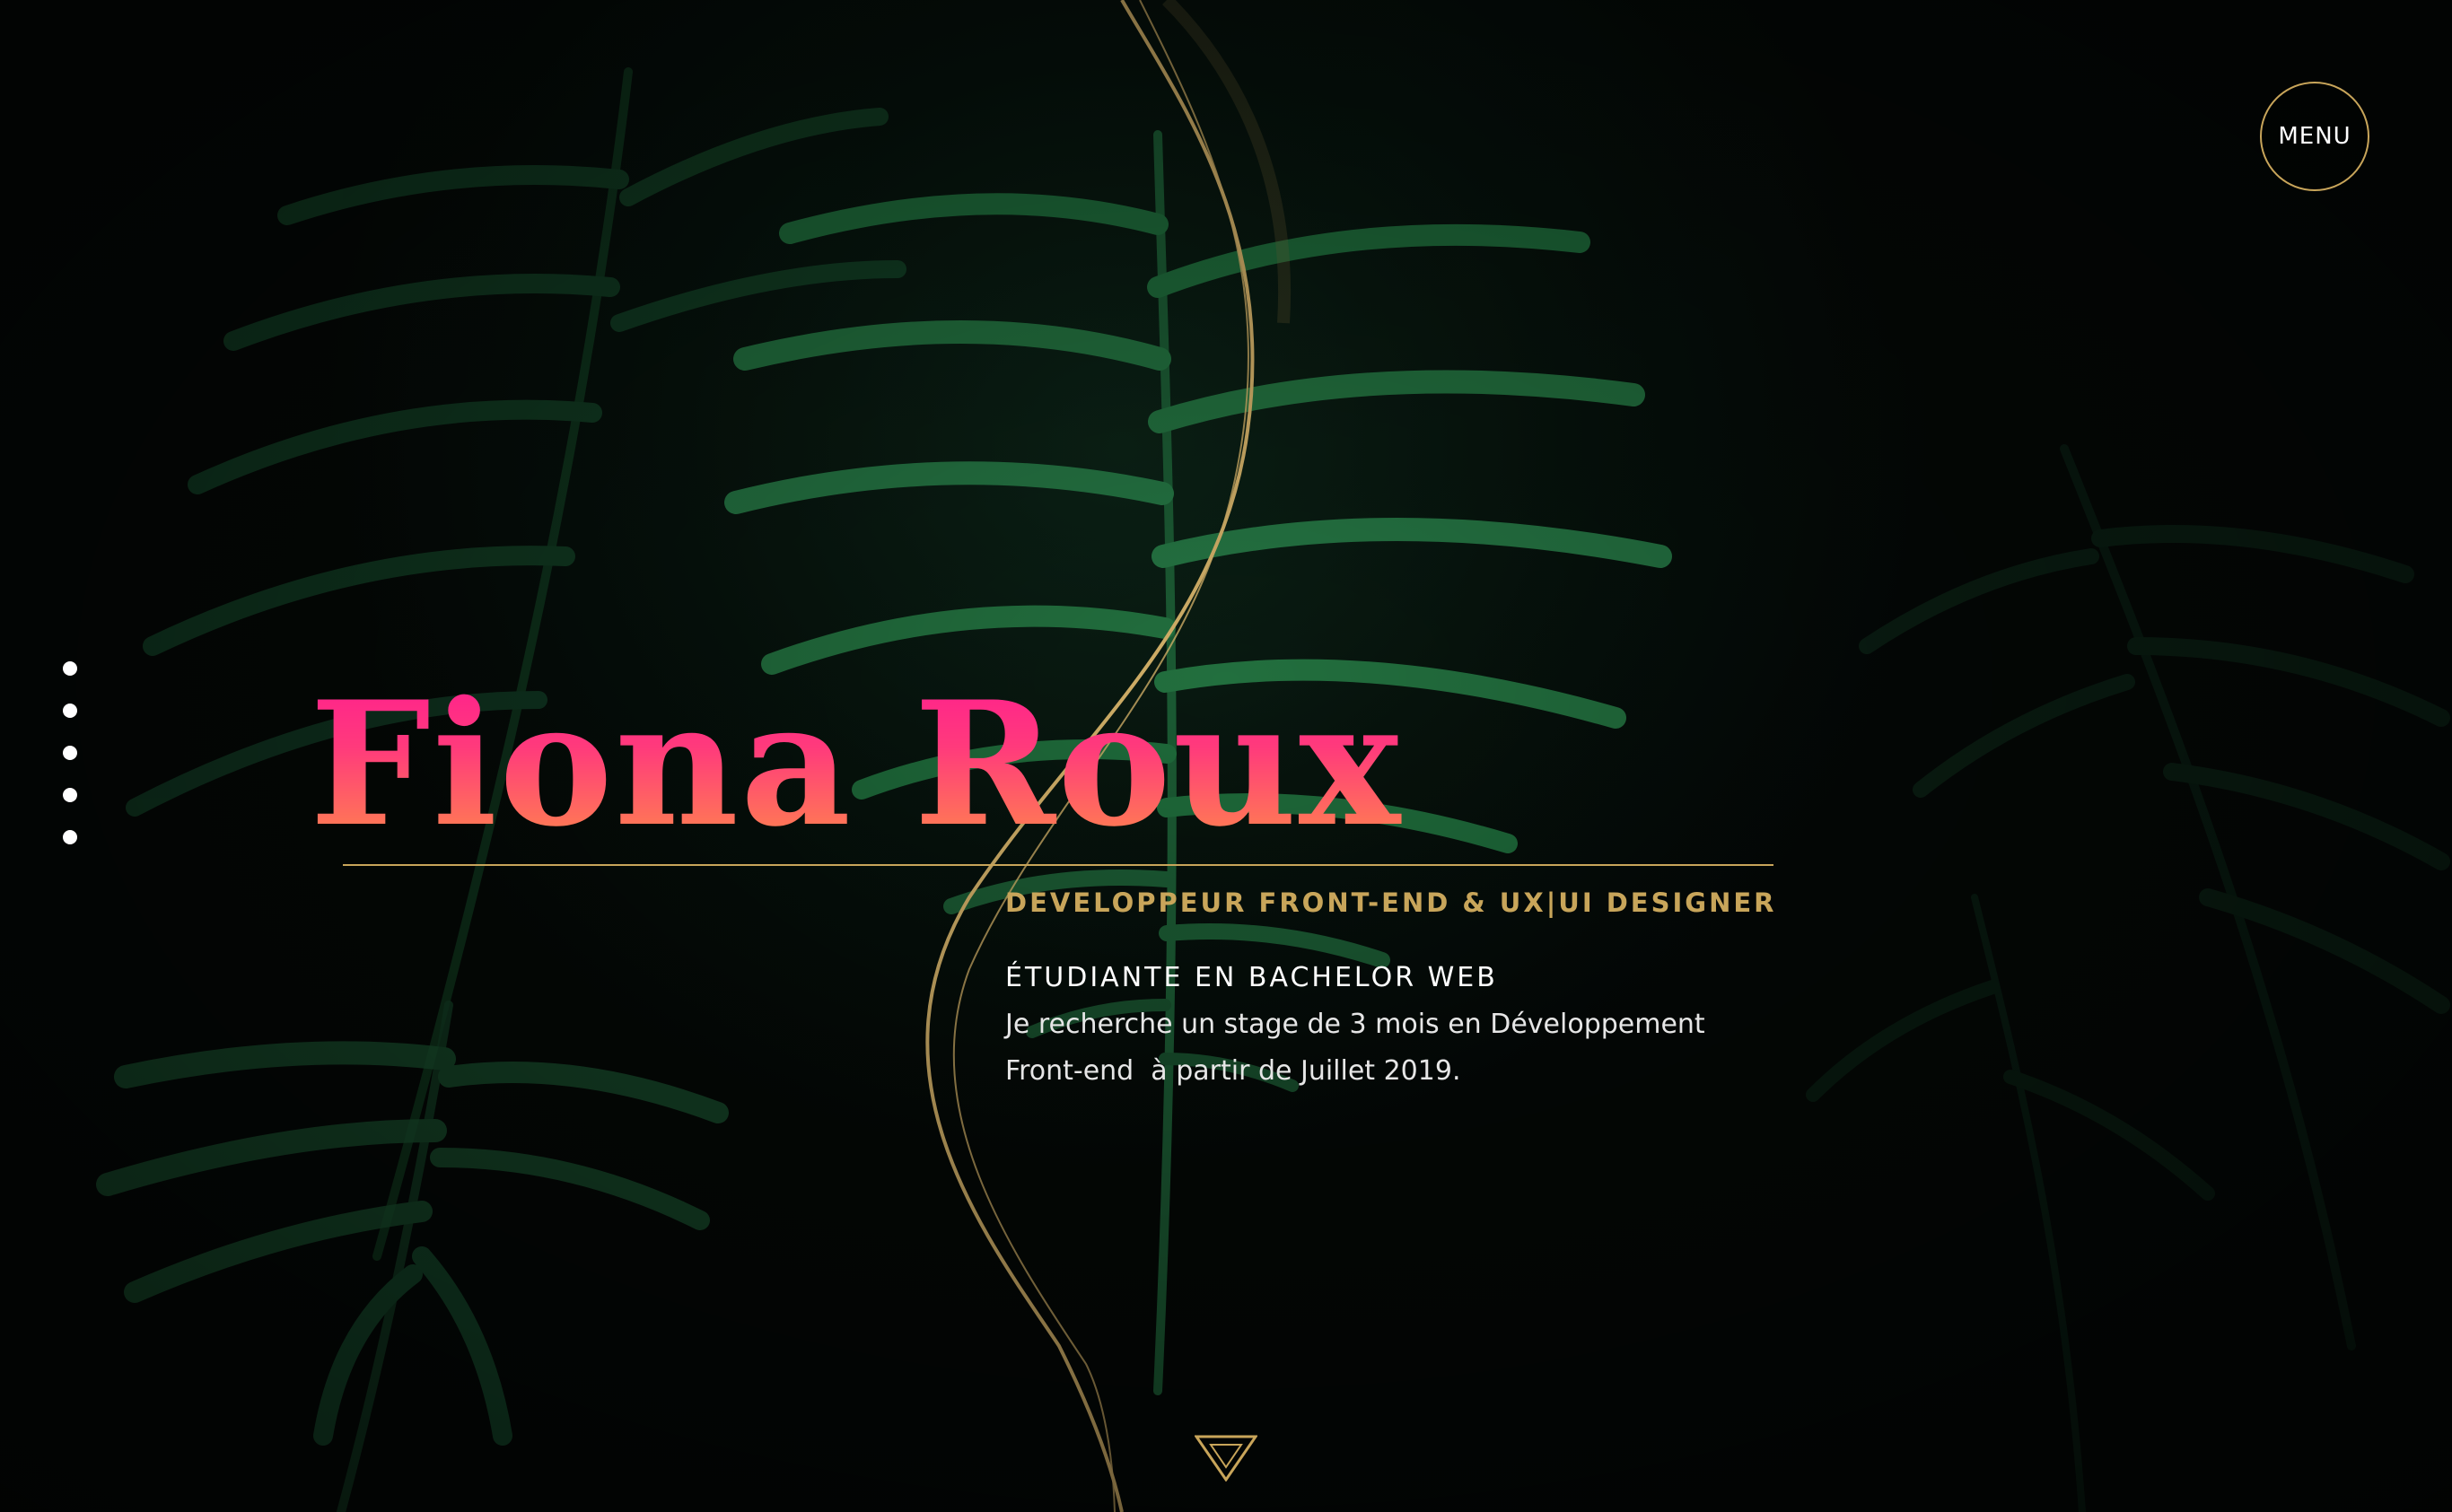 The width and height of the screenshot is (2452, 1512). What do you see at coordinates (1233, 1071) in the screenshot?
I see `intro-line-2: Front-end à partir de Juillet 2019.` at bounding box center [1233, 1071].